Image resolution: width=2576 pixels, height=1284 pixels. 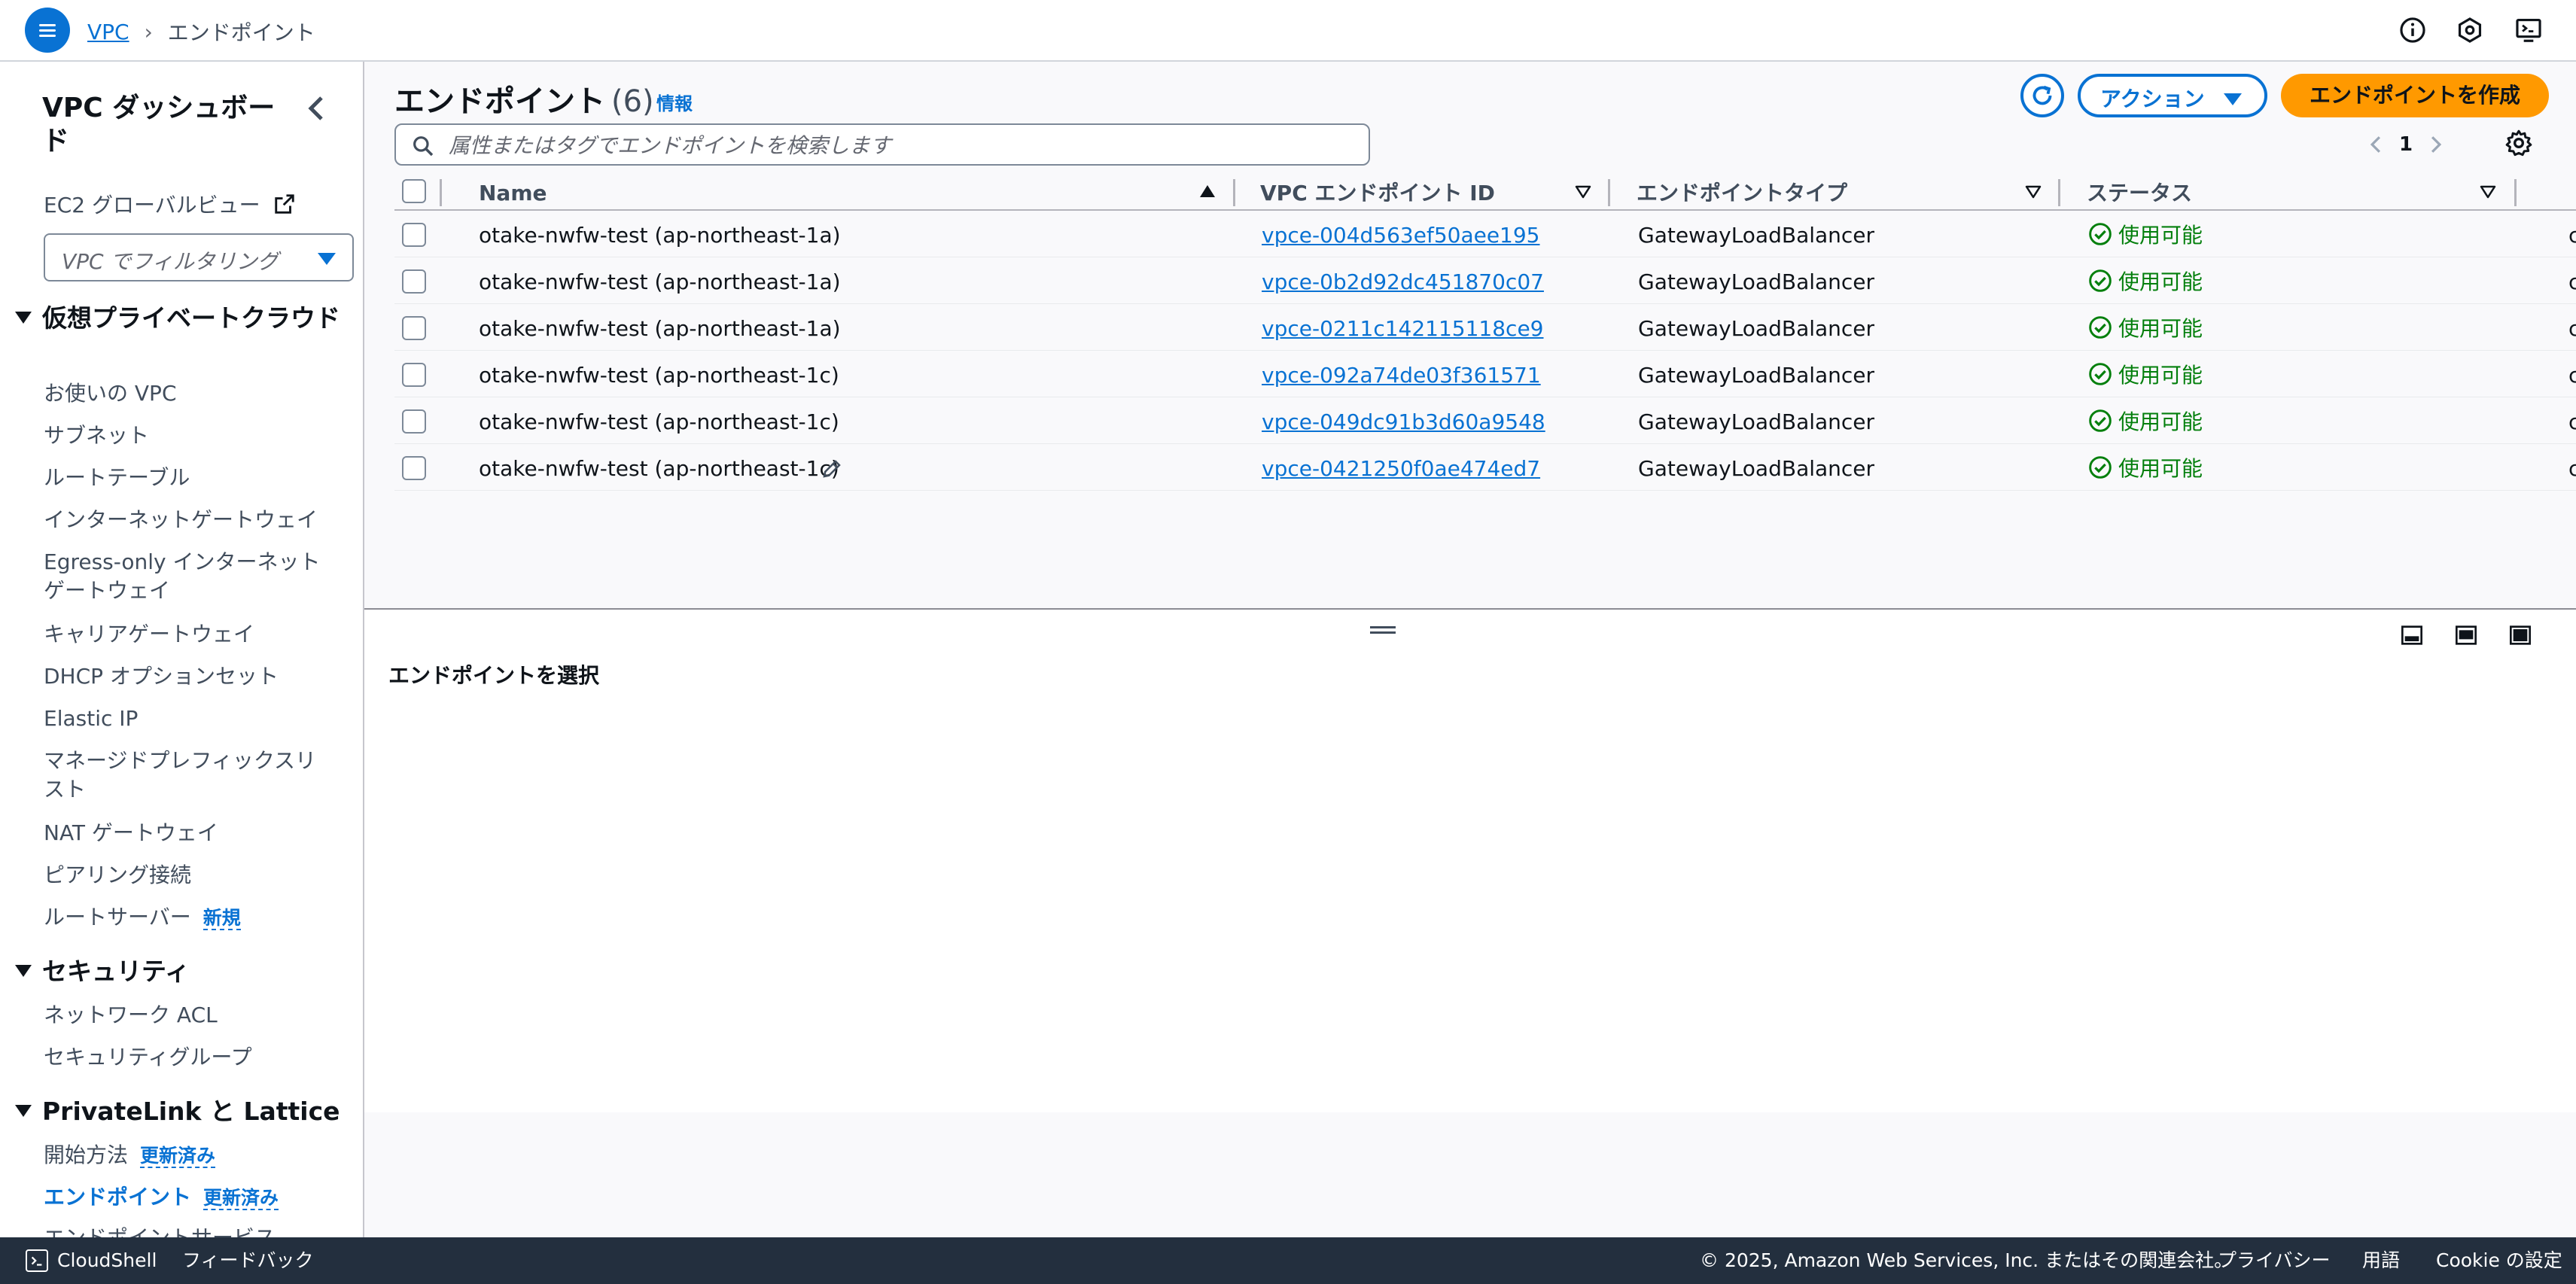 I want to click on feedback-button: フィードバック, so click(x=248, y=1260).